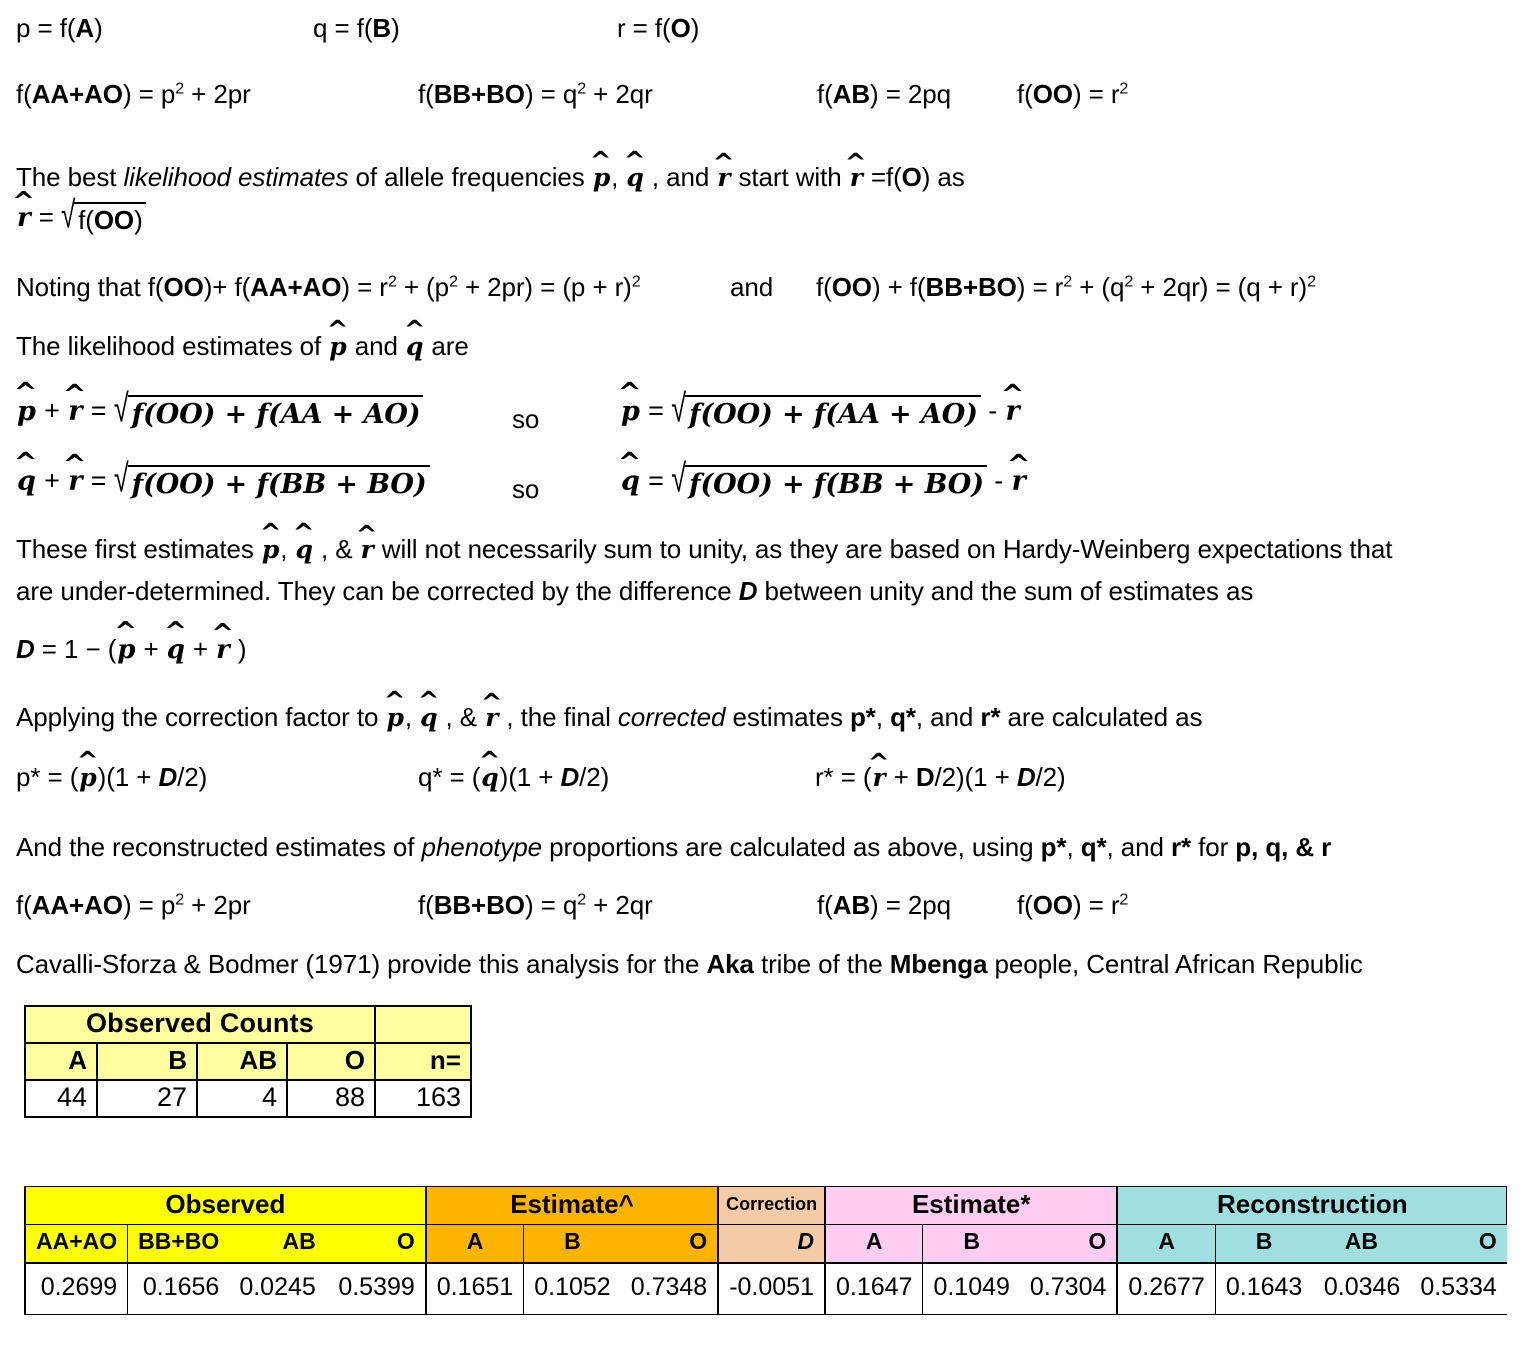 The width and height of the screenshot is (1531, 1365). Describe the element at coordinates (149, 94) in the screenshot. I see `text: ) = p` at that location.